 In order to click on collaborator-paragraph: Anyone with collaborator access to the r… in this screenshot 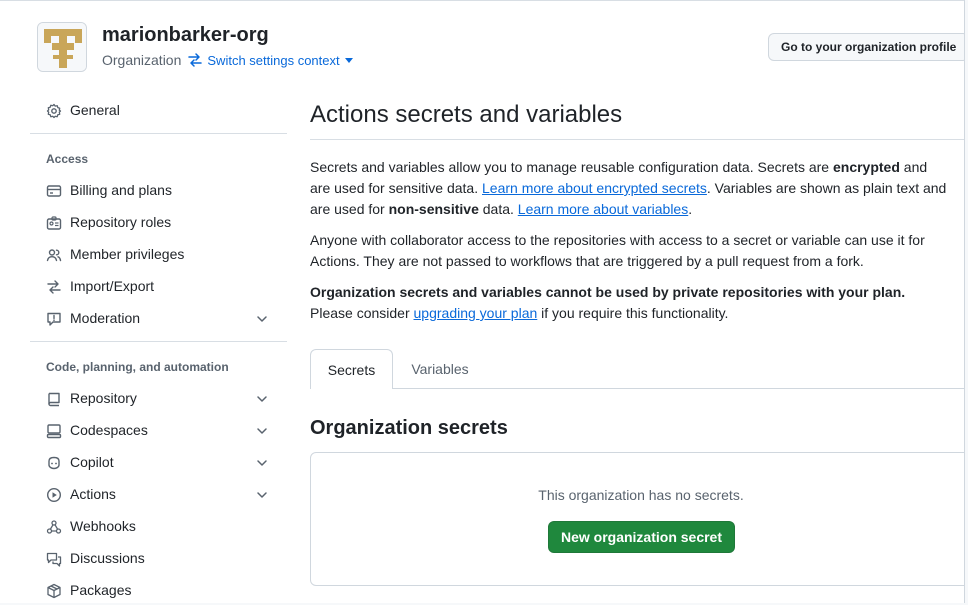, I will do `click(637, 251)`.